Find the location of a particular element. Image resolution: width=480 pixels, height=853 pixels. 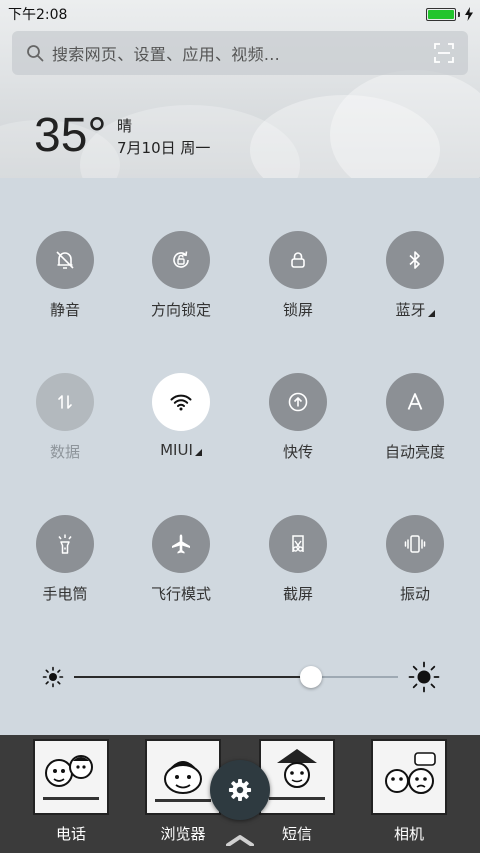

tile-label: 手电筒 is located at coordinates (65, 594).